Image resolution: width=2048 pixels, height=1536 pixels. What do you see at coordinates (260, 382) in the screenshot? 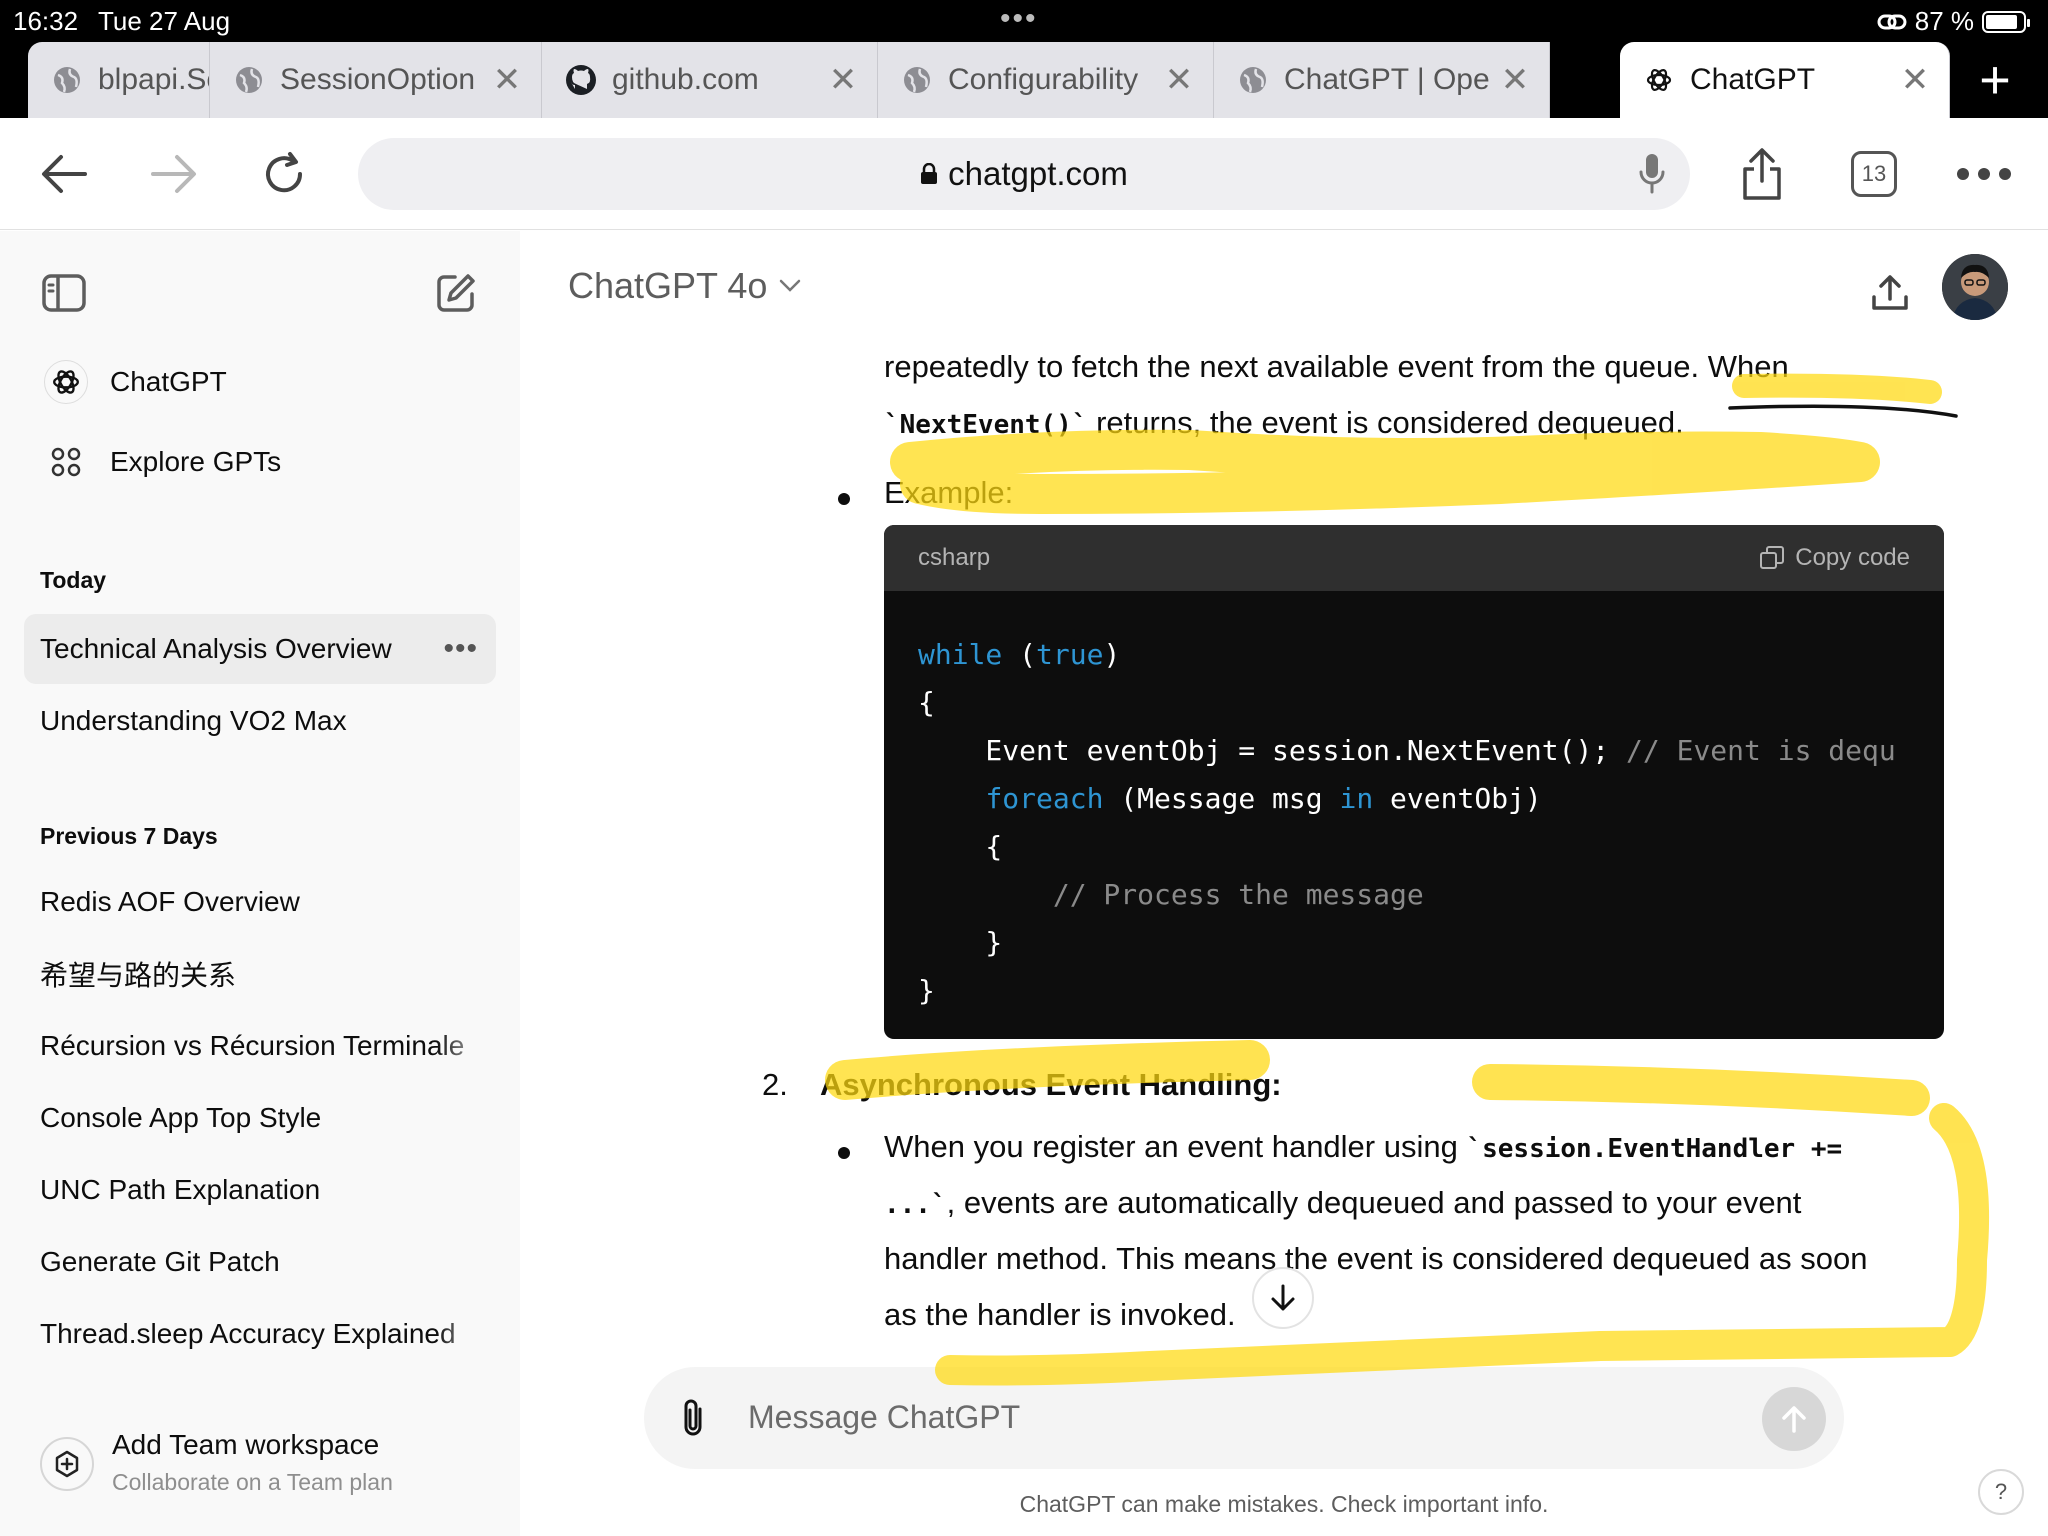
I see `sidebar-item-chatgpt: ChatGPT` at bounding box center [260, 382].